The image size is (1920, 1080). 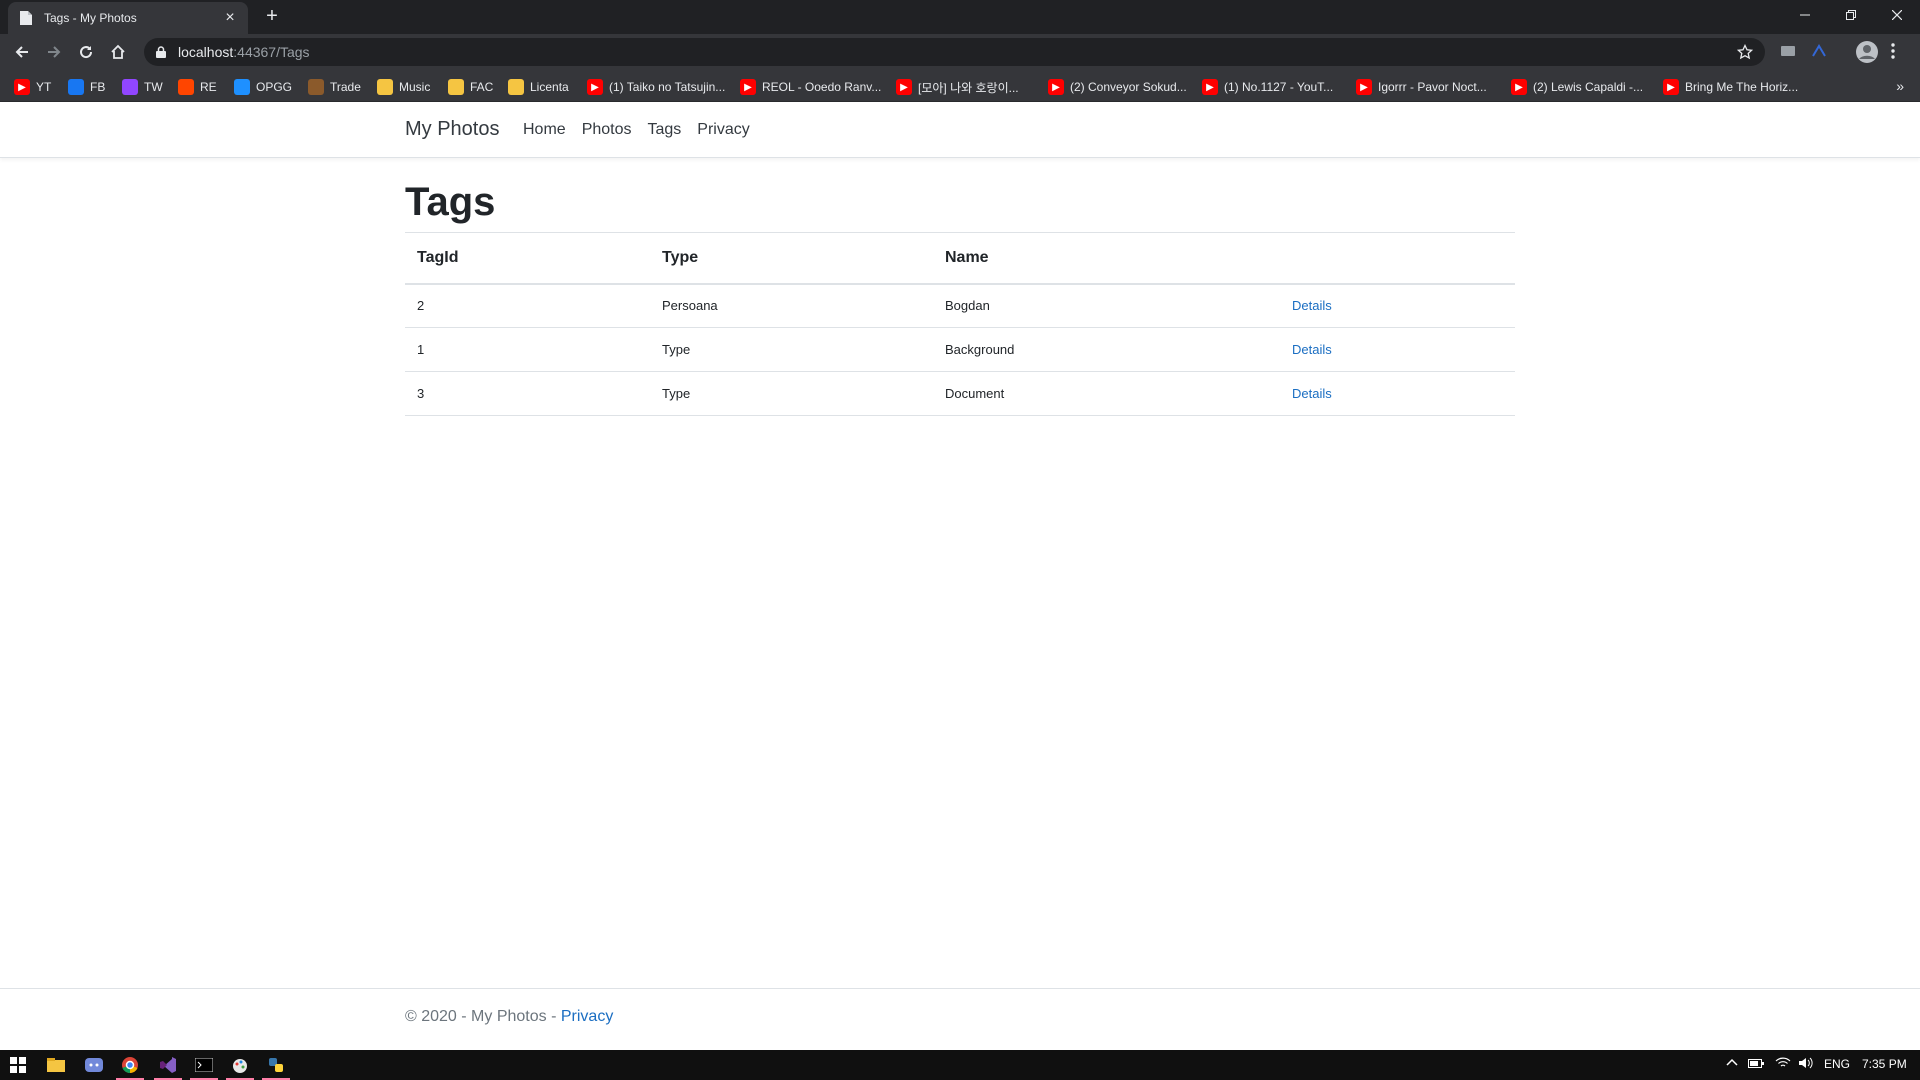 I want to click on table-row: 2 Persoana Bogdan Details, so click(x=960, y=305).